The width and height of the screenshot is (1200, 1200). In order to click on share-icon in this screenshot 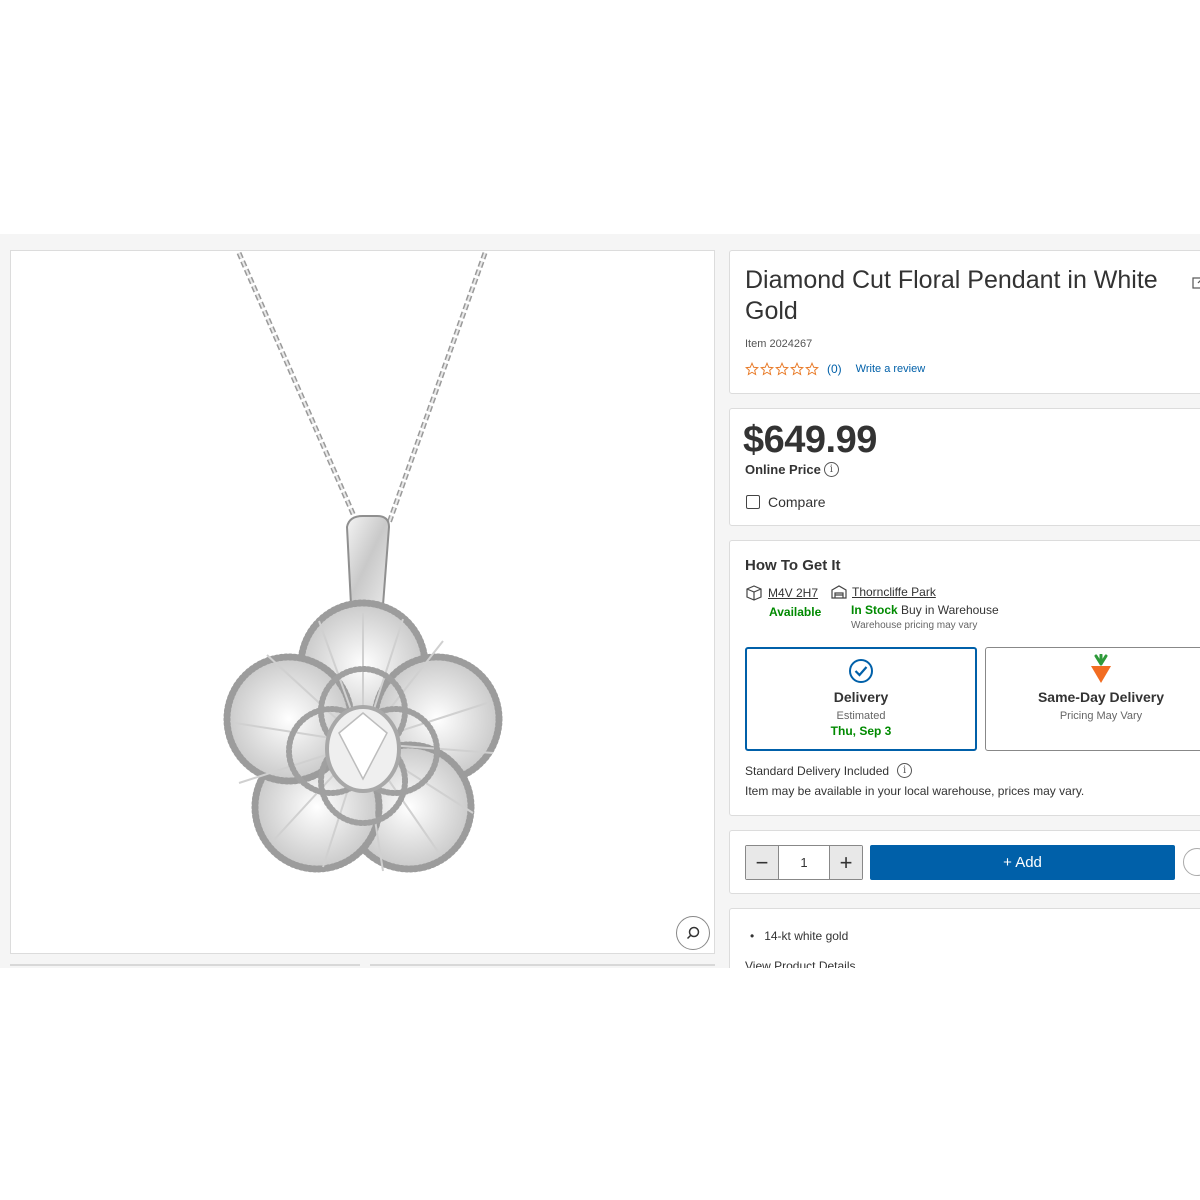, I will do `click(1196, 282)`.